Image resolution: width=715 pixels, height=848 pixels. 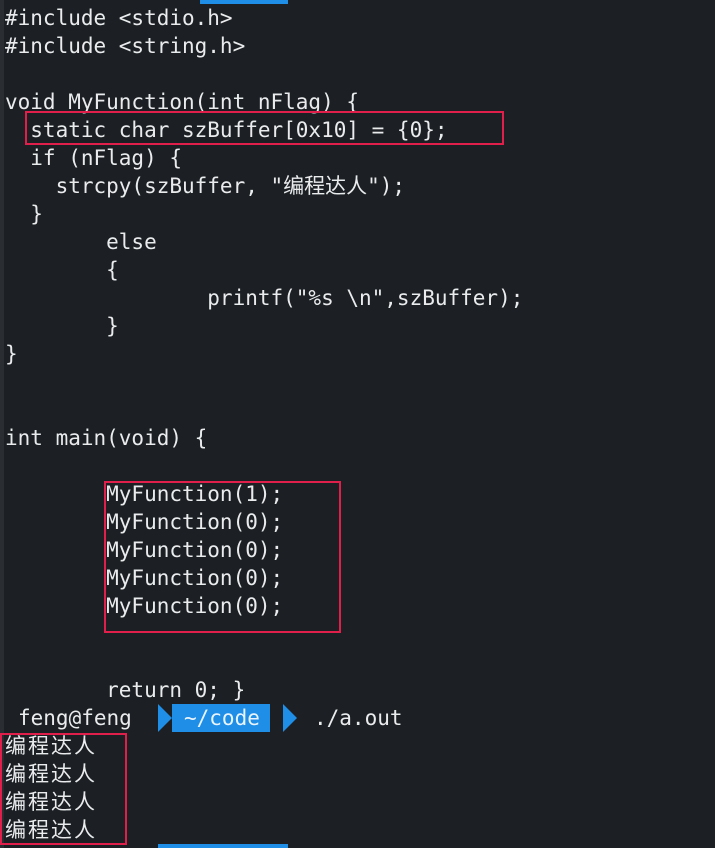 What do you see at coordinates (125, 46) in the screenshot?
I see `code-line: #include <string.h>` at bounding box center [125, 46].